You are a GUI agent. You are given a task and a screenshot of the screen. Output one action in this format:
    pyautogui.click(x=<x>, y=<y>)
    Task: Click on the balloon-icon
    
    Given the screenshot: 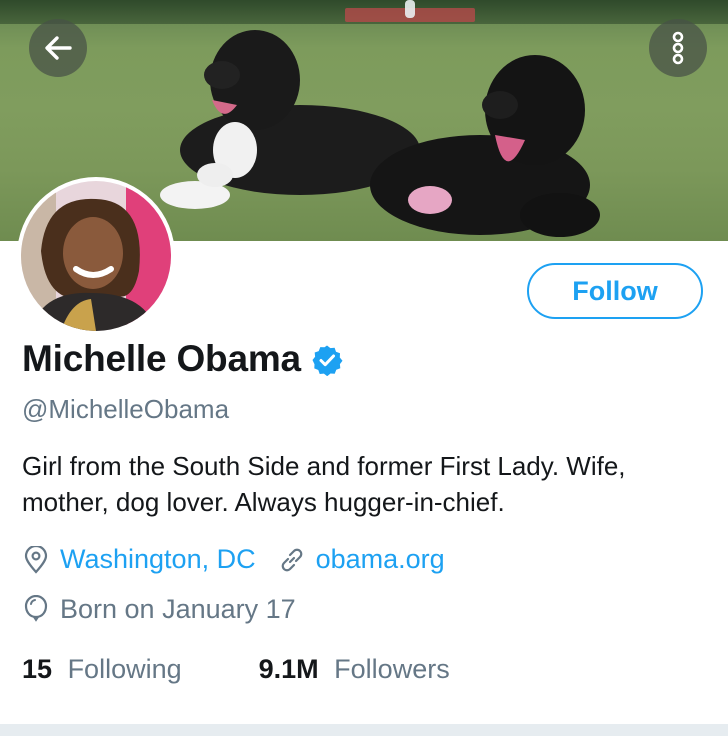 What is the action you would take?
    pyautogui.click(x=36, y=609)
    